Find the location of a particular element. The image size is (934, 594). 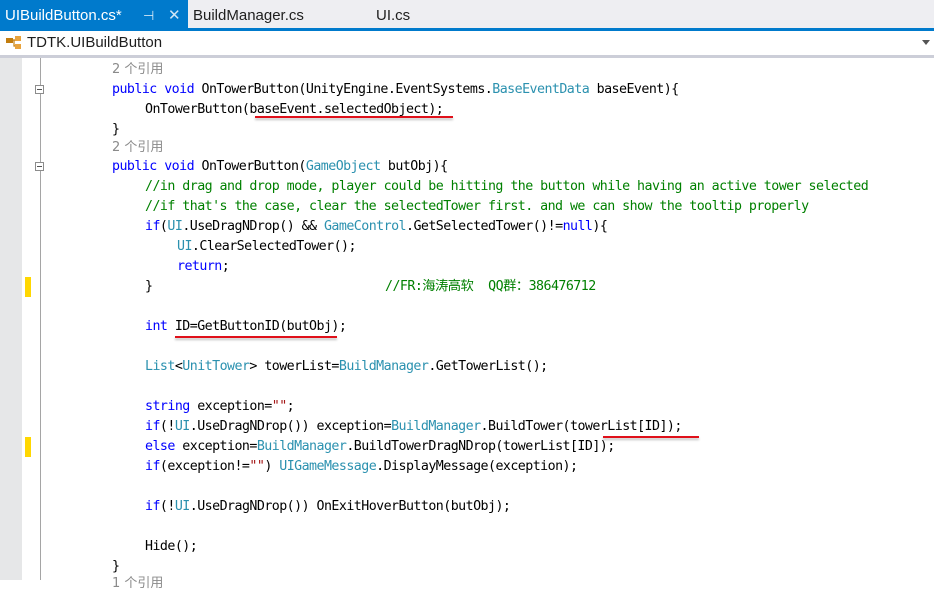

code-text: .DisplayMessage(exception); is located at coordinates (477, 466).